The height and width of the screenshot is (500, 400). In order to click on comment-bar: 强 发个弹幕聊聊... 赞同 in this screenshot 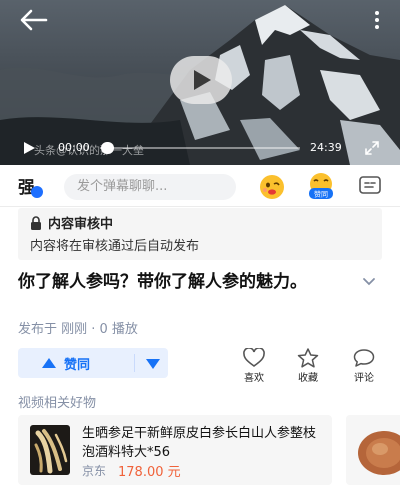, I will do `click(200, 186)`.